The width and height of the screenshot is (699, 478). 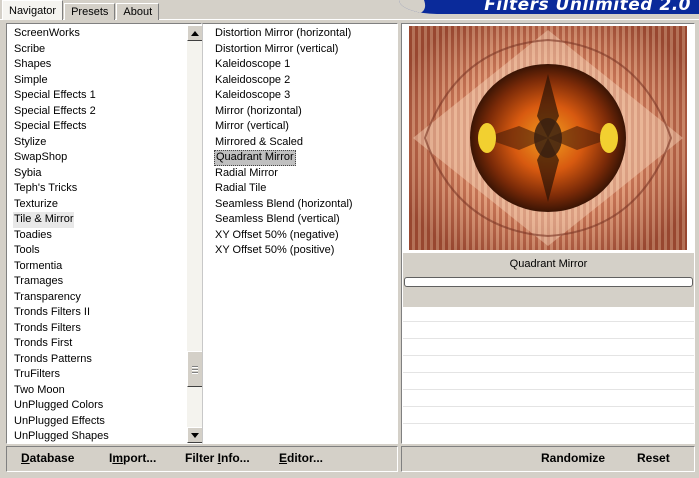 I want to click on category-item: UnPlugged Shapes, so click(x=61, y=437).